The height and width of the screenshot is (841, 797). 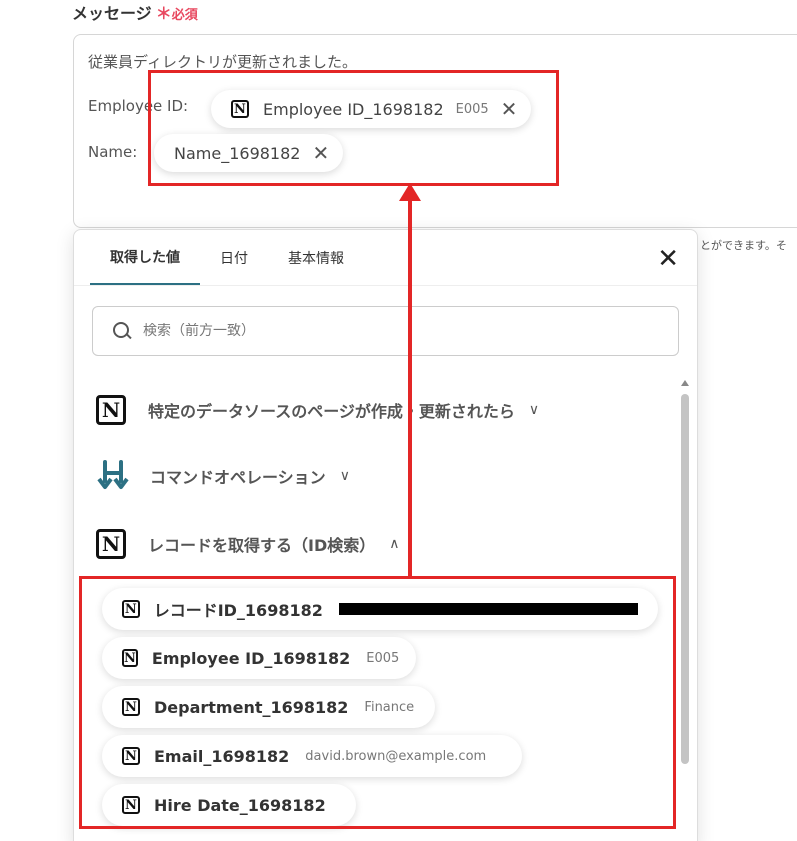 I want to click on search-input, so click(x=393, y=331).